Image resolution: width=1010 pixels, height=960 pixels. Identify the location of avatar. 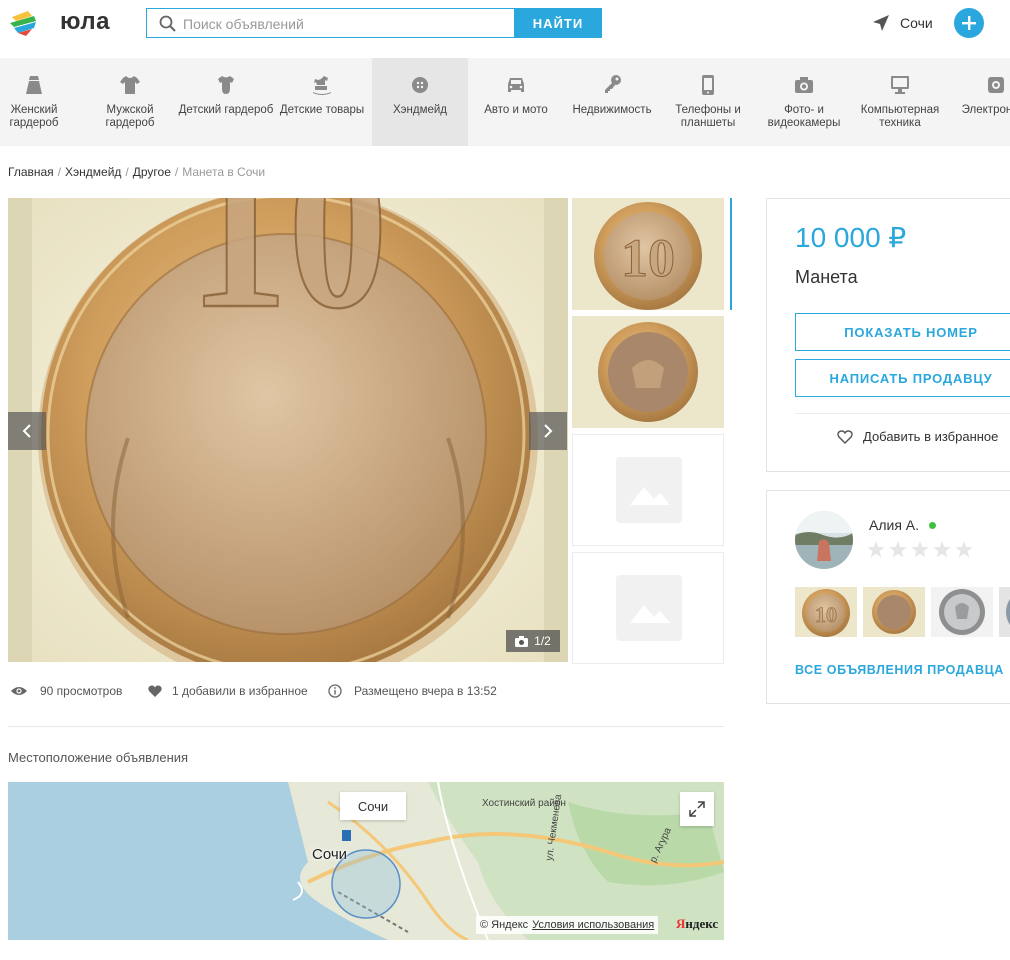
(824, 540).